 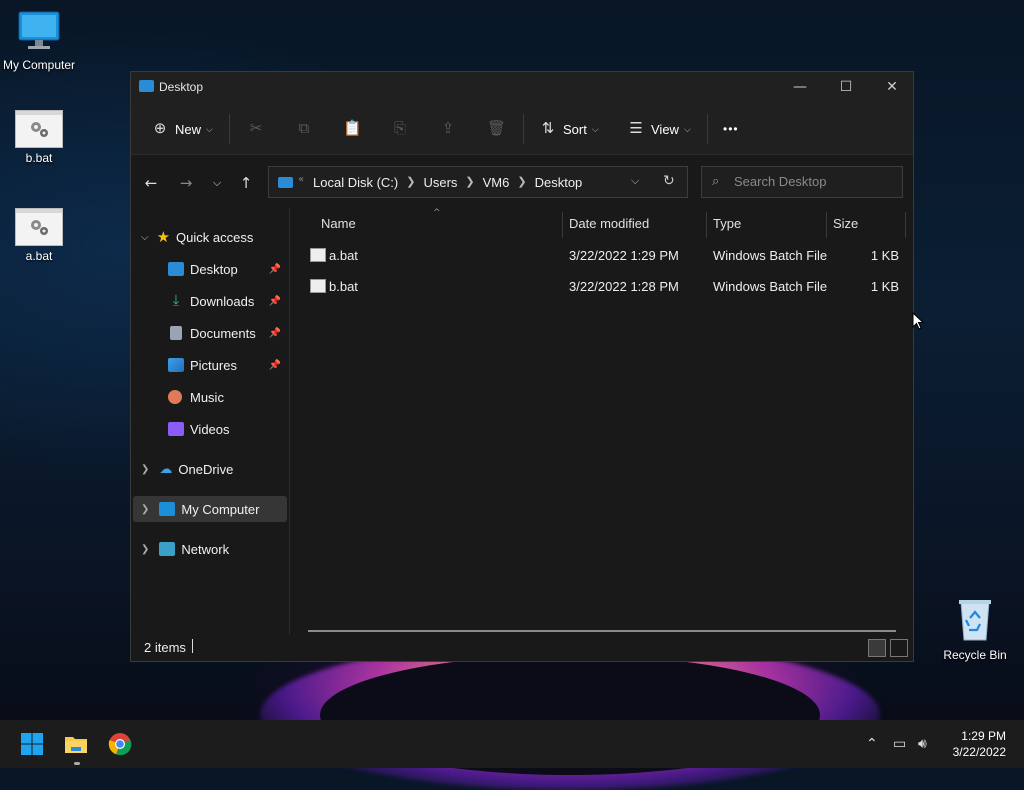 What do you see at coordinates (448, 128) in the screenshot?
I see `share-icon: ⇪` at bounding box center [448, 128].